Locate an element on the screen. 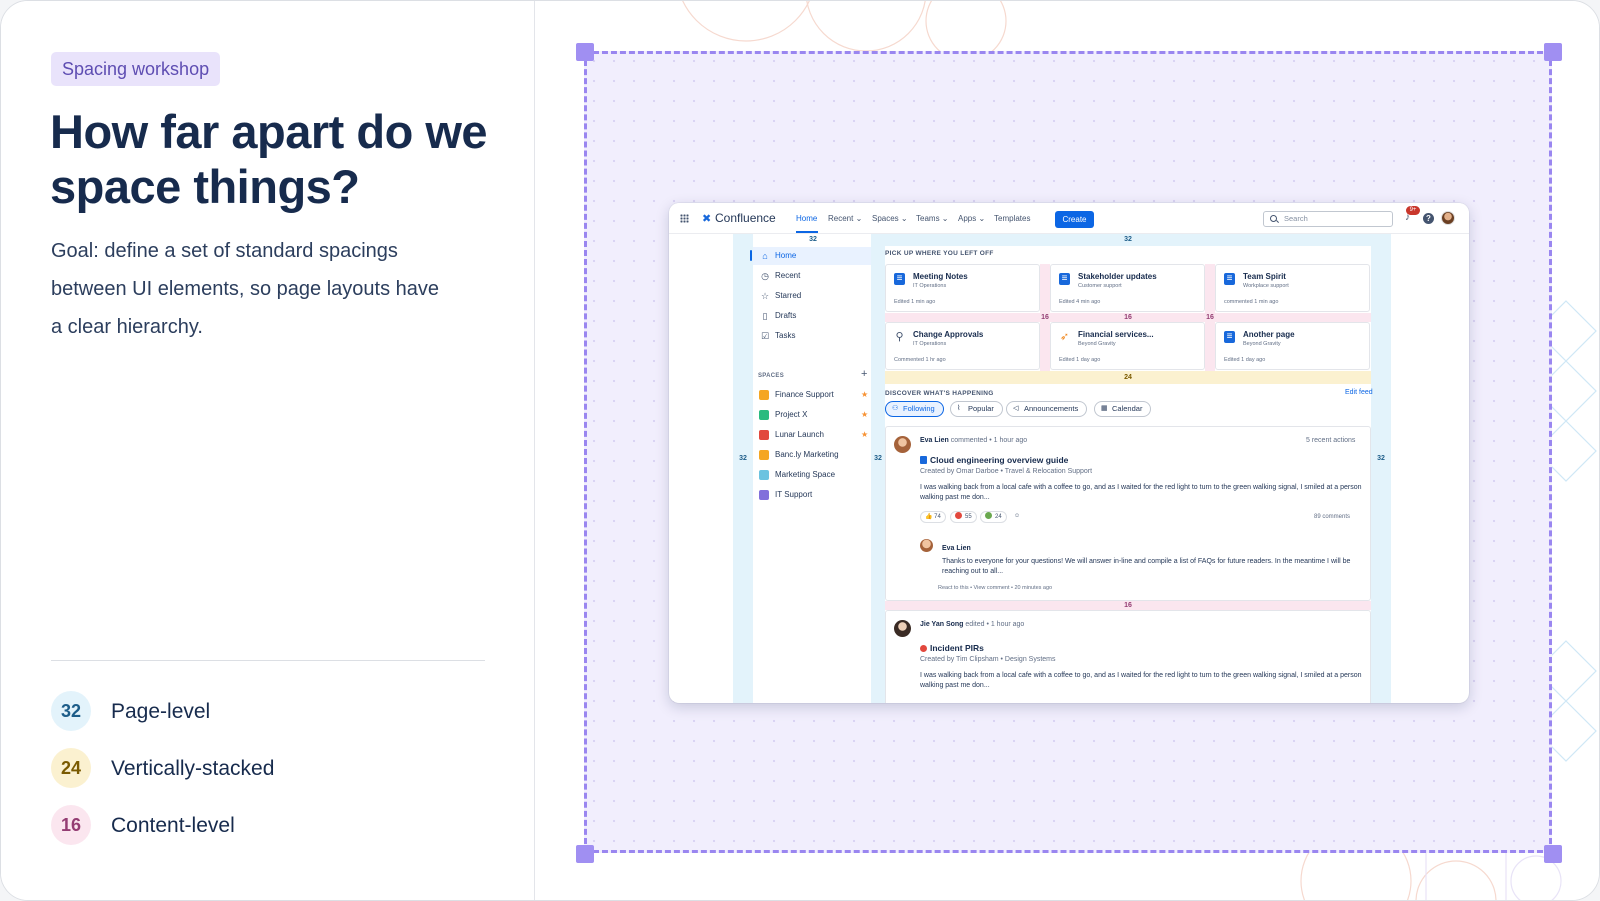 The width and height of the screenshot is (1600, 901). search-input: Search is located at coordinates (1328, 219).